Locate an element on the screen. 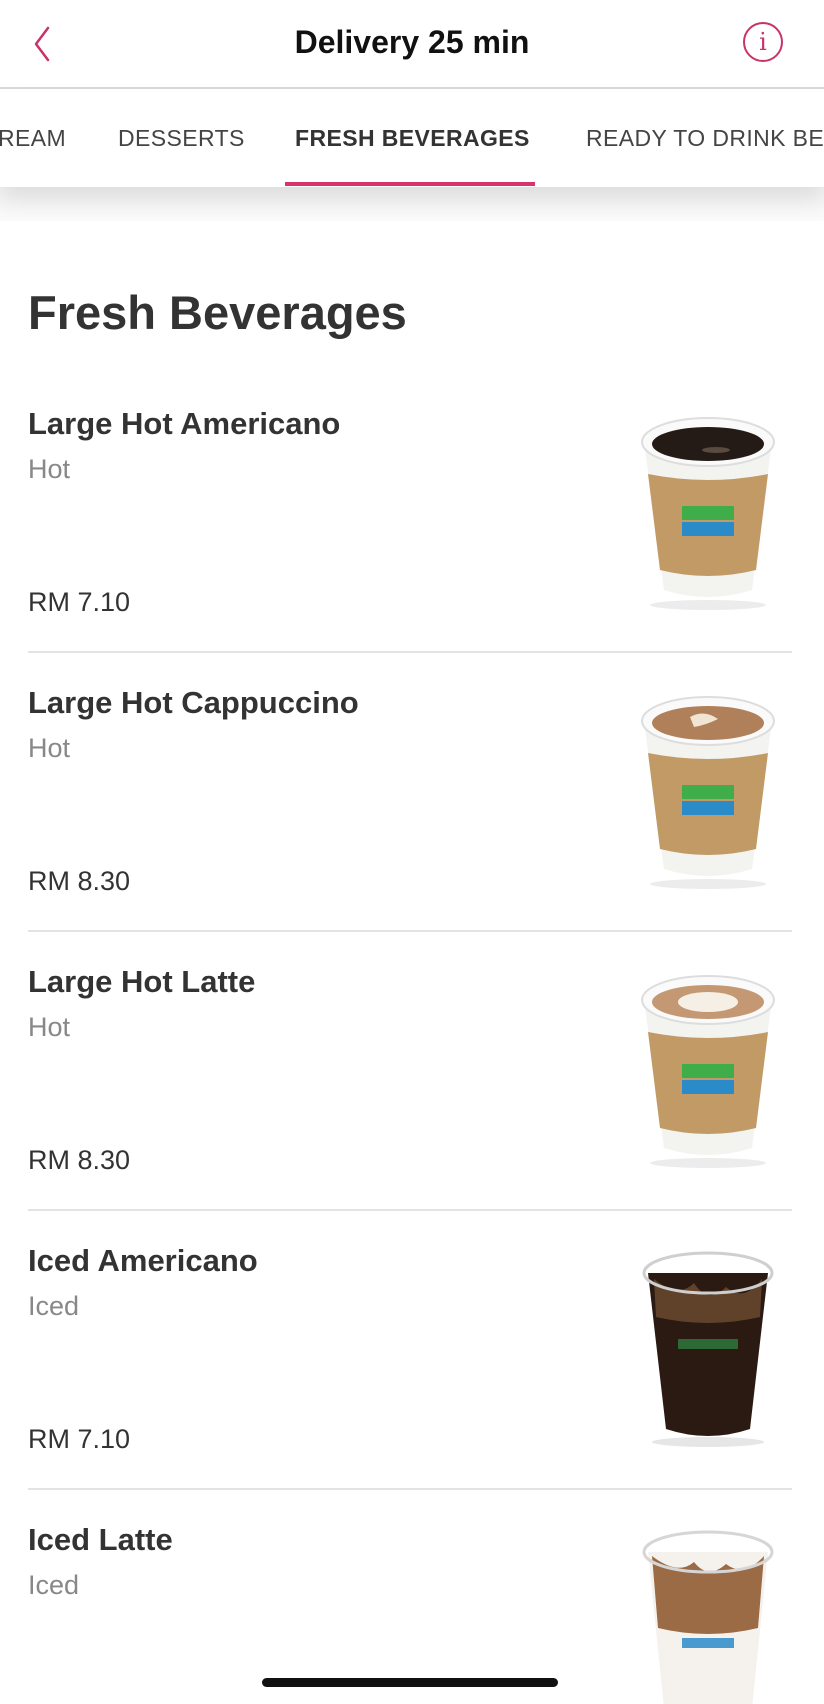 This screenshot has height=1704, width=824. item-name: Iced Latte is located at coordinates (100, 1539).